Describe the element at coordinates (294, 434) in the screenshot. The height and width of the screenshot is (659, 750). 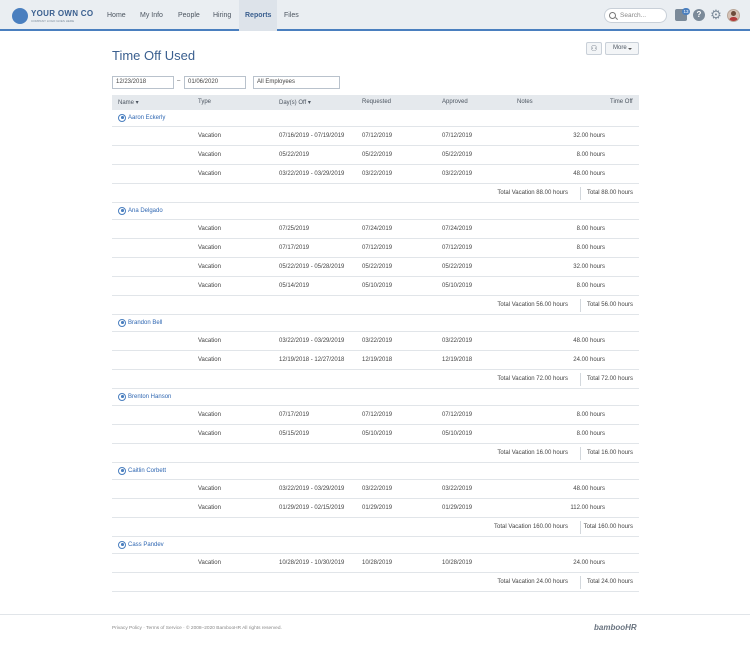
I see `days-off-cell: 05/15/2019` at that location.